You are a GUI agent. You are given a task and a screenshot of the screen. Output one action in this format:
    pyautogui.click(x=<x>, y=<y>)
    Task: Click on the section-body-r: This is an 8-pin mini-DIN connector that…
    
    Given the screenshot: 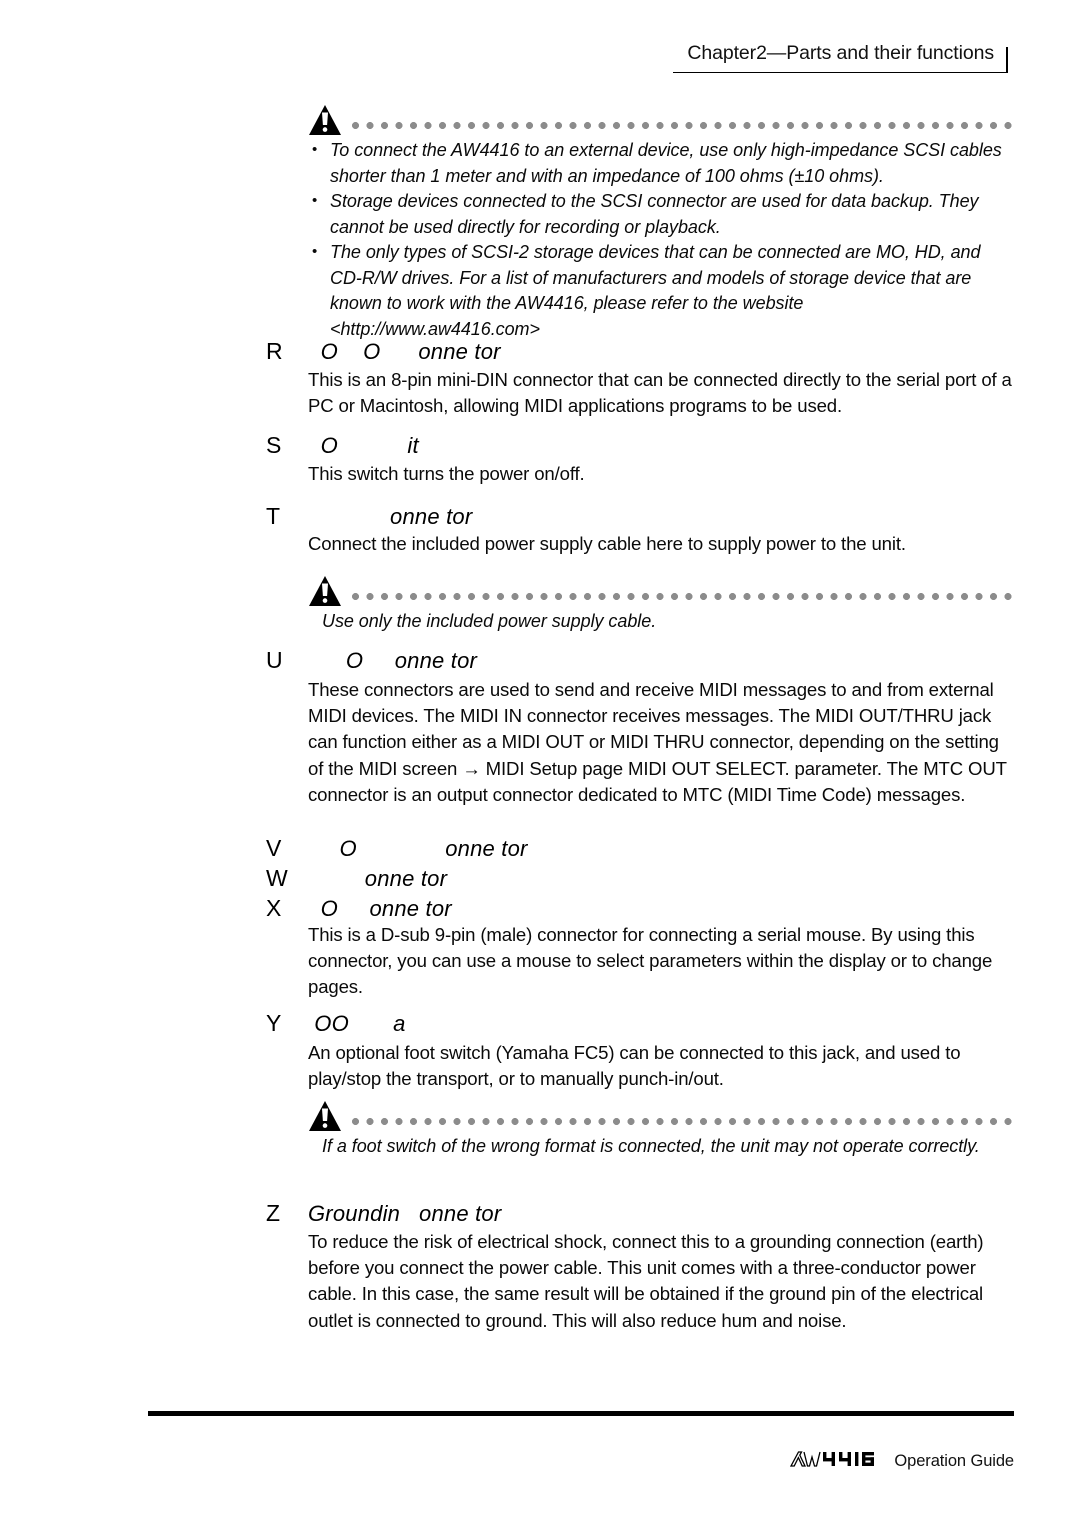 What is the action you would take?
    pyautogui.click(x=660, y=393)
    